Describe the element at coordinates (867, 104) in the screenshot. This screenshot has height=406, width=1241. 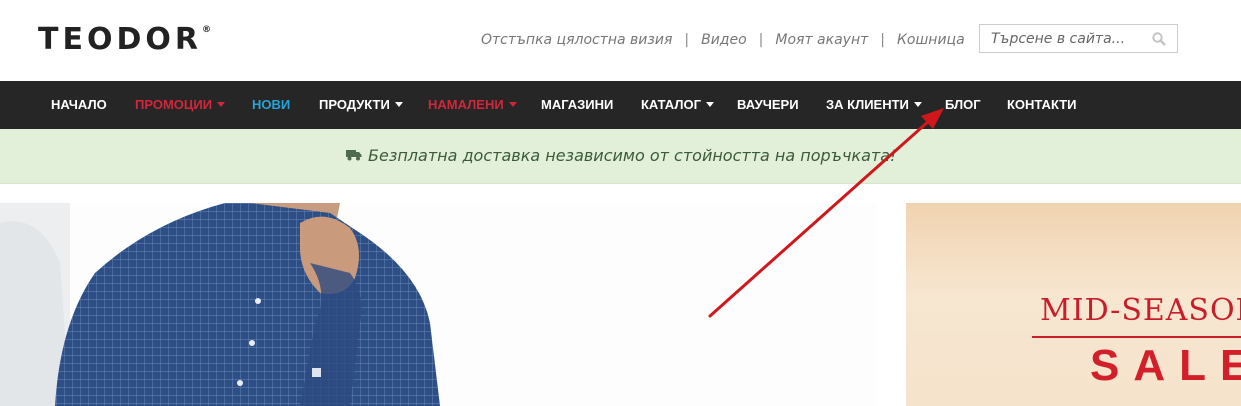
I see `nav-label: ЗА КЛИЕНТИ` at that location.